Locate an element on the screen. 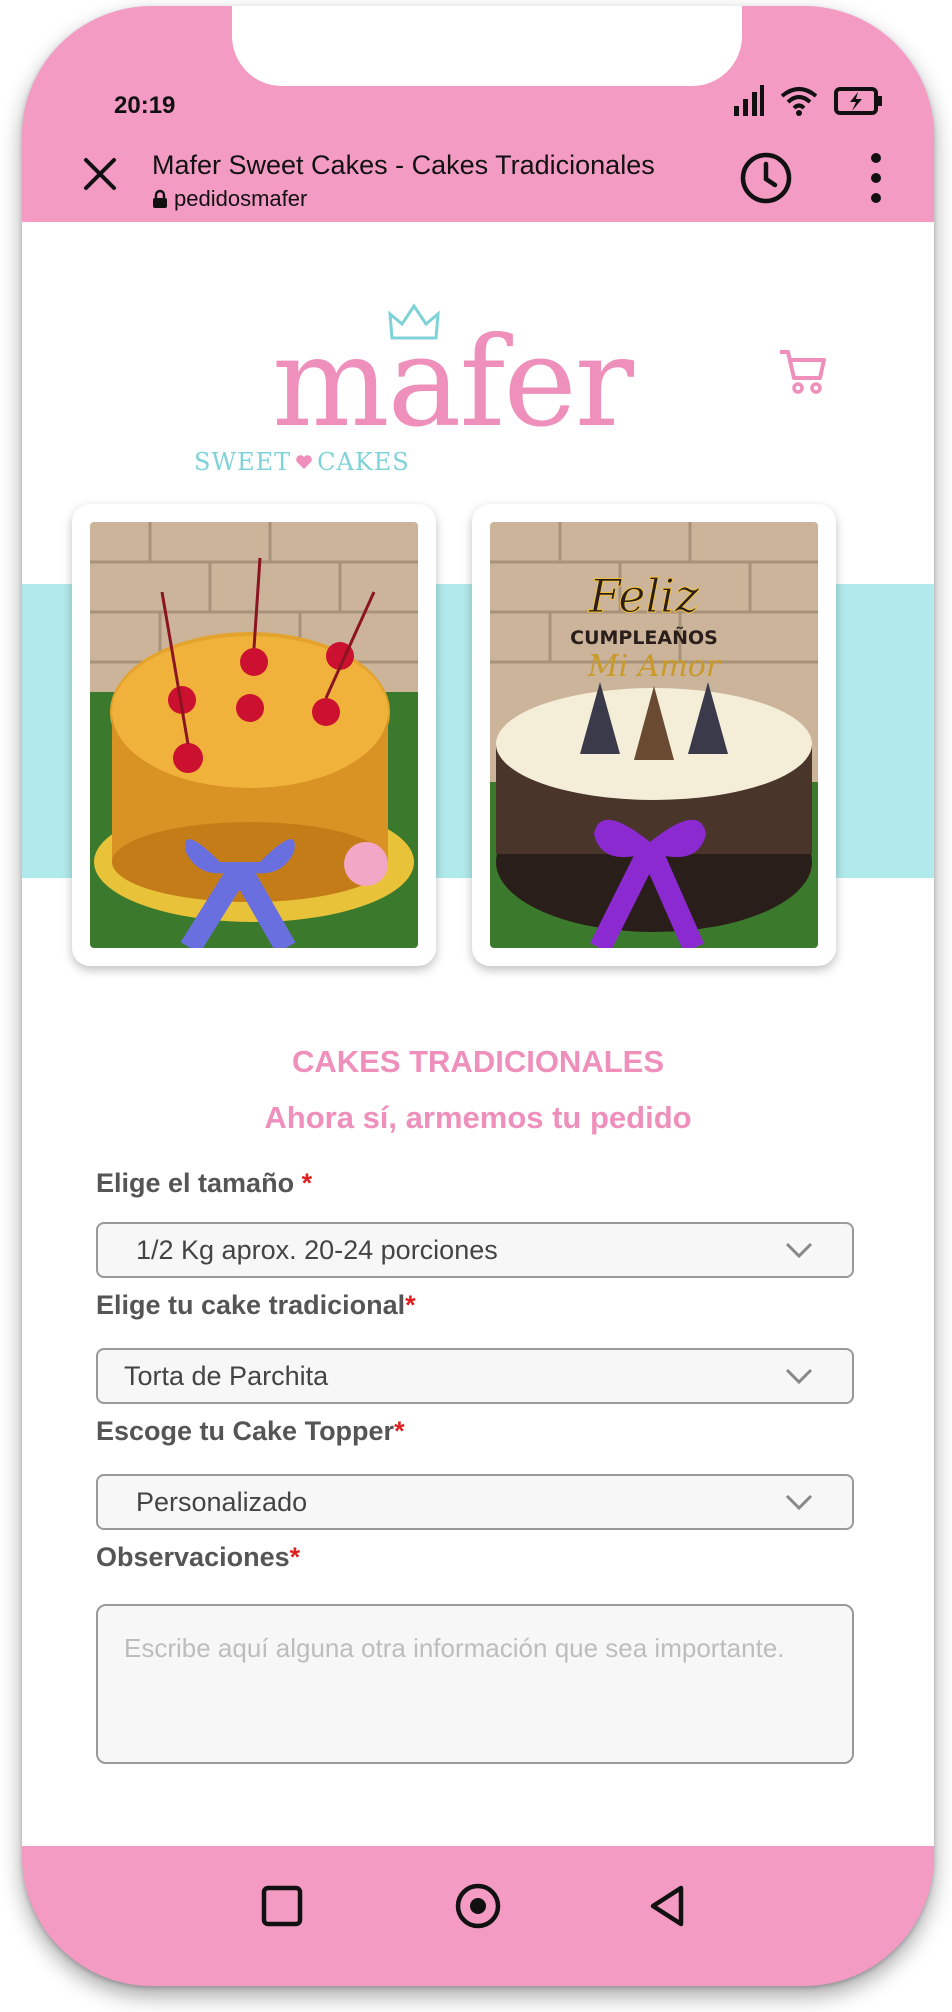  wifi-icon is located at coordinates (799, 101).